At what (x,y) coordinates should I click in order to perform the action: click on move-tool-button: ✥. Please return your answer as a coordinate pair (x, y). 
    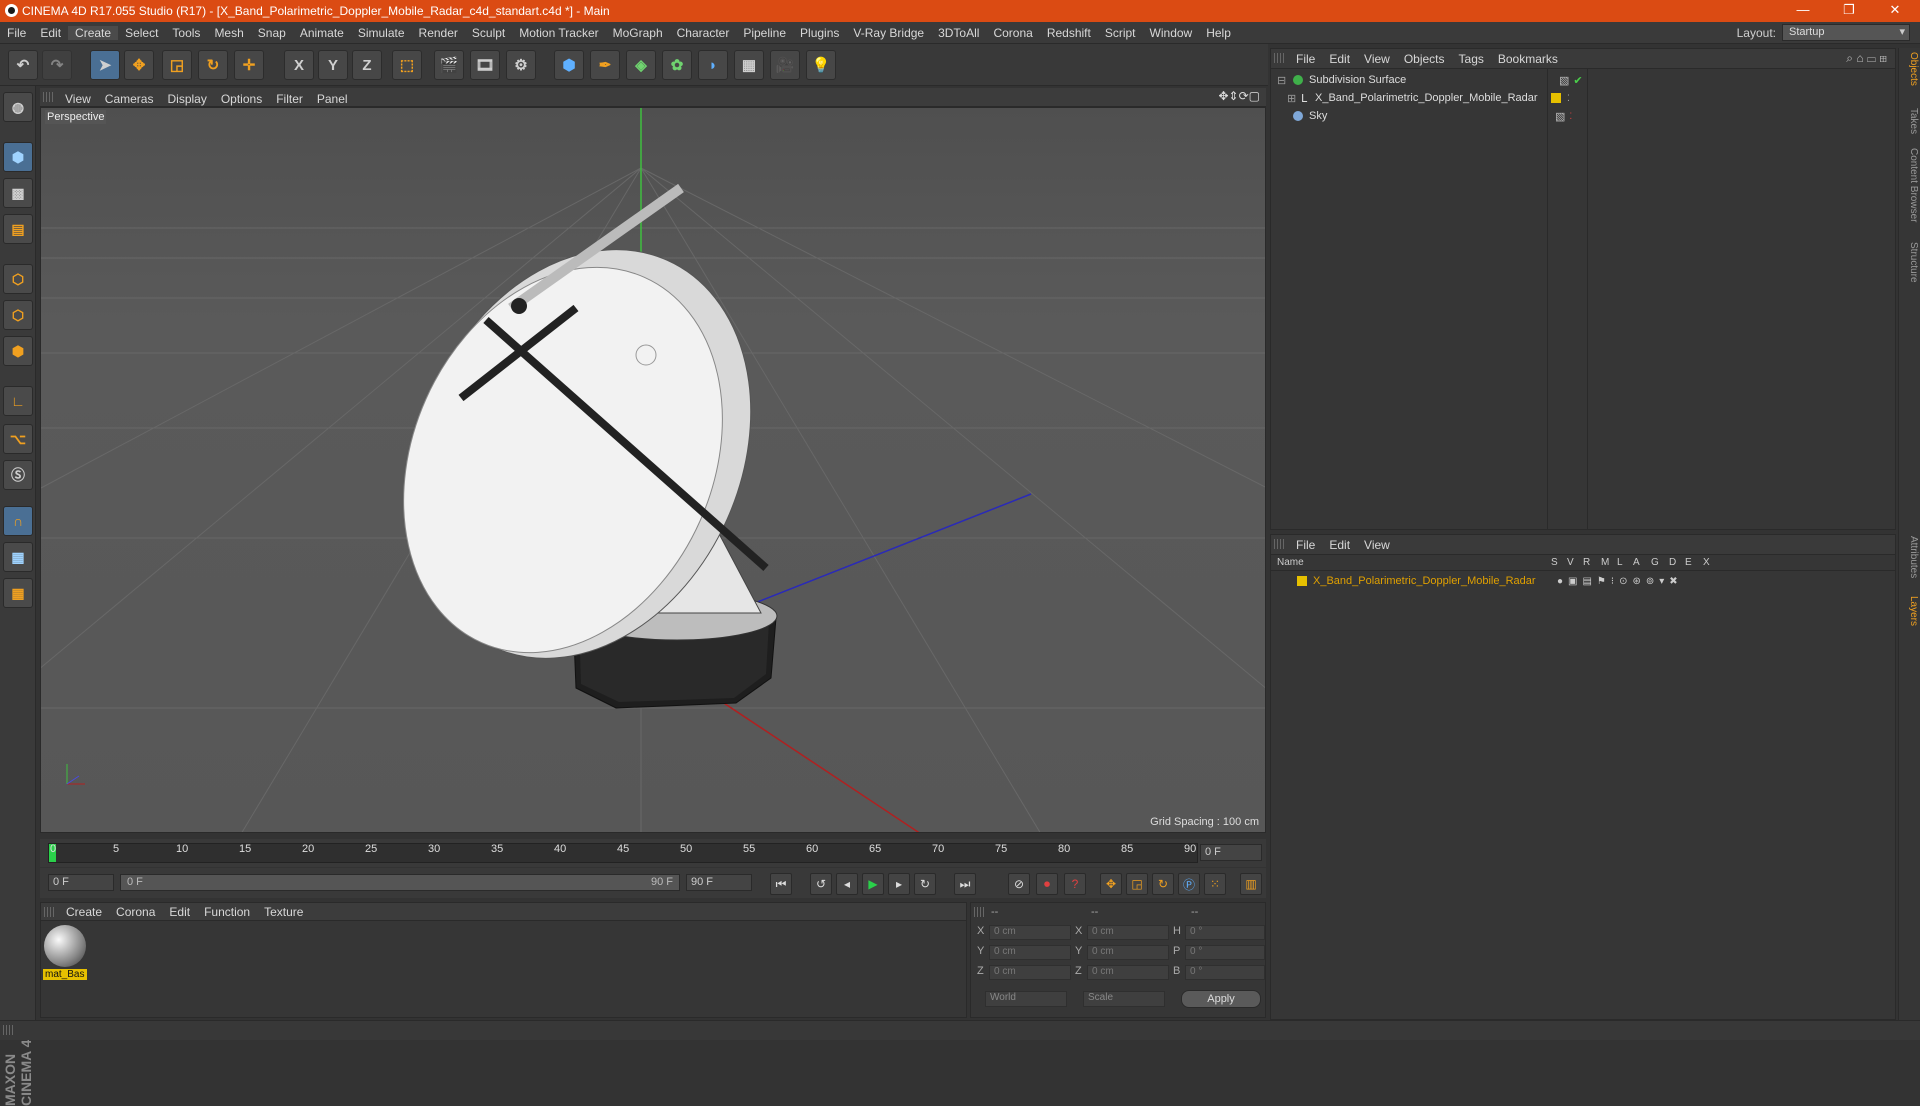
    Looking at the image, I should click on (139, 65).